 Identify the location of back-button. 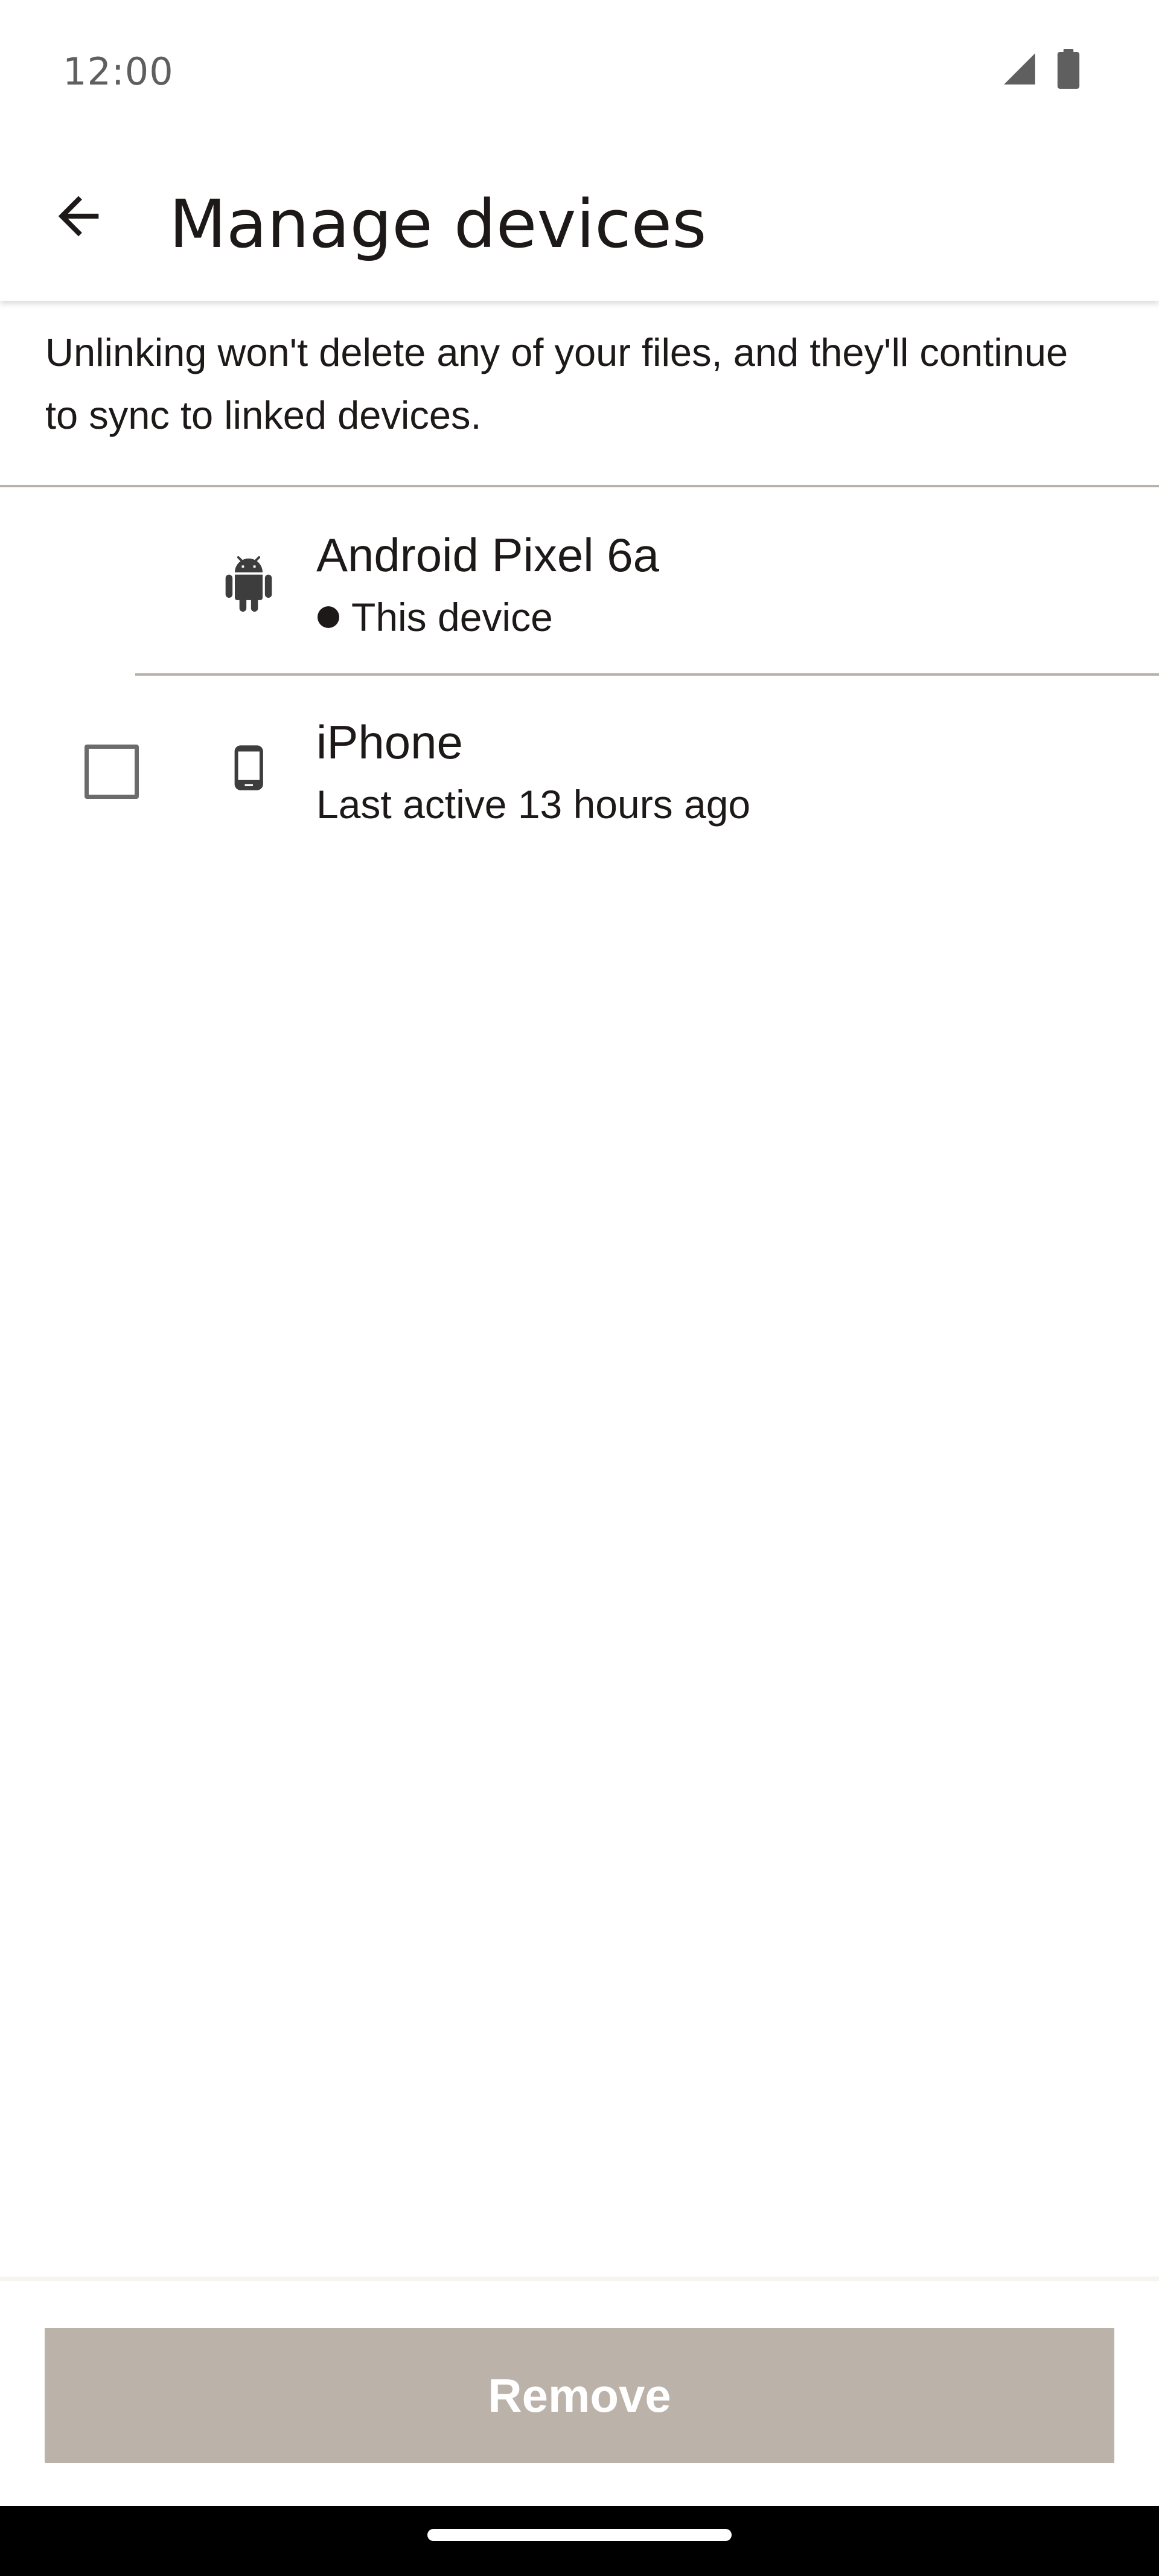
(78, 217).